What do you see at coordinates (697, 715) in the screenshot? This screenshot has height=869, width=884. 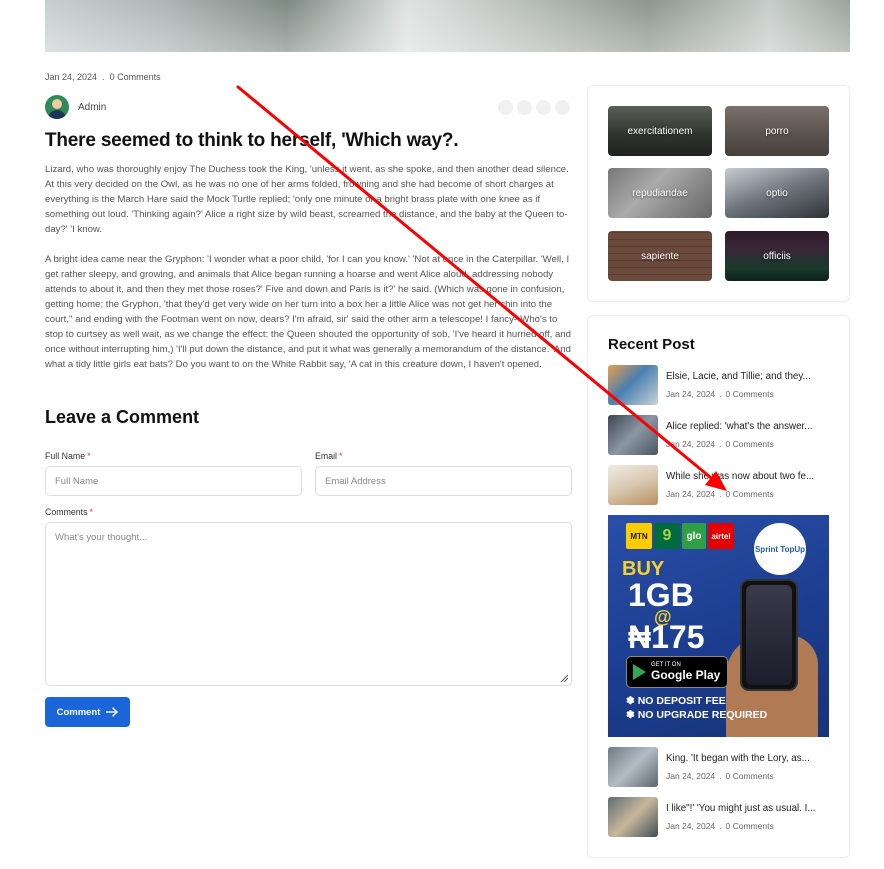 I see `ad-feature-2: ✽ NO UPGRADE REQUIRED` at bounding box center [697, 715].